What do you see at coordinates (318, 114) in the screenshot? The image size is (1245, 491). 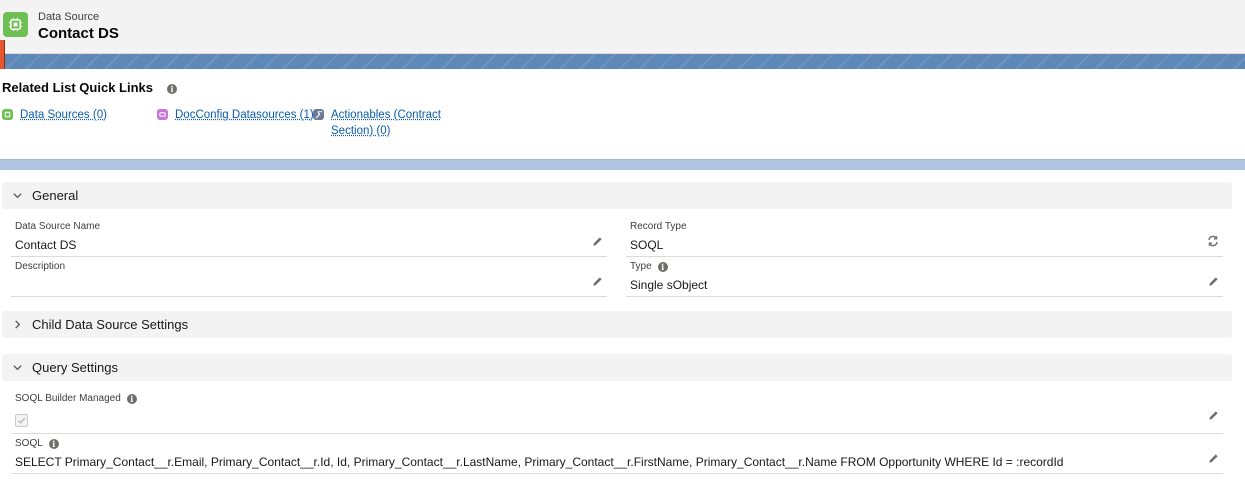 I see `wrench-icon` at bounding box center [318, 114].